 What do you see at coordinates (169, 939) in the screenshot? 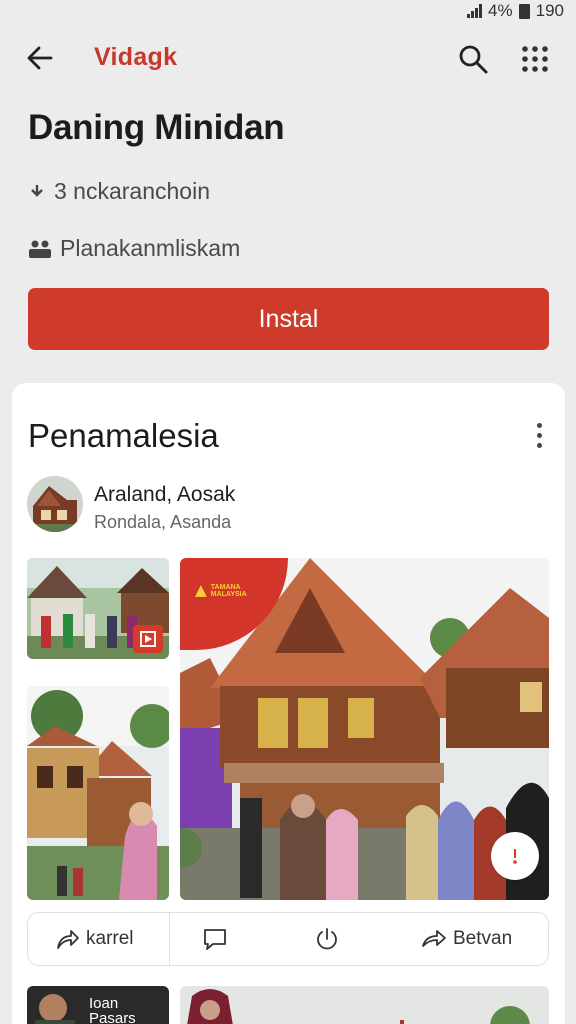
I see `action-divider` at bounding box center [169, 939].